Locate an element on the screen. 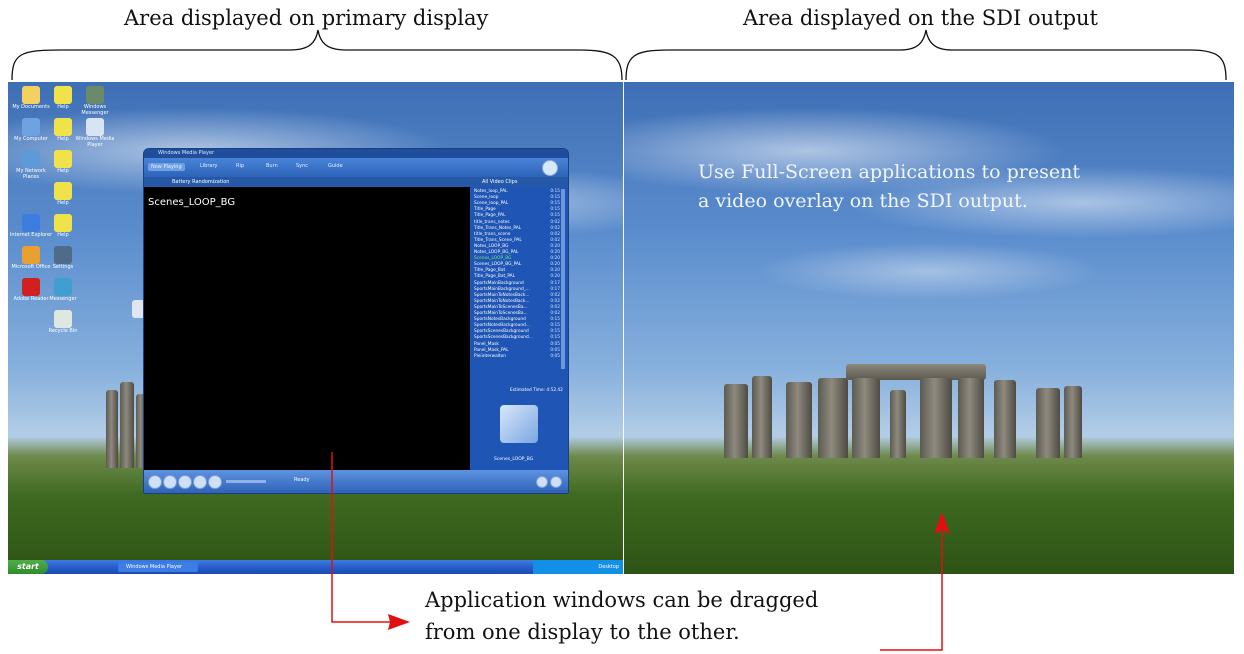 The image size is (1244, 654). desktop-icon-label: Help is located at coordinates (63, 171).